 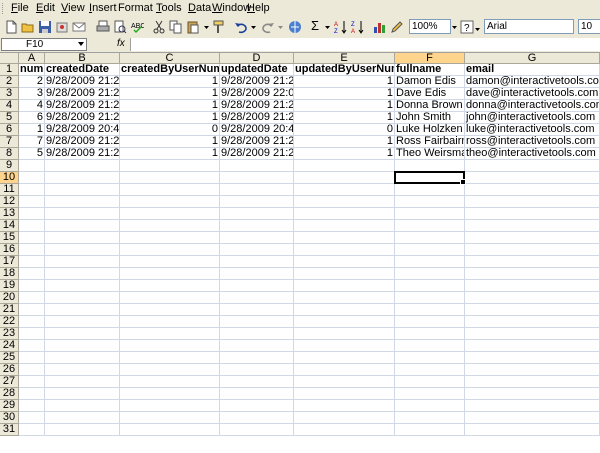 I want to click on undo-icon, so click(x=241, y=27).